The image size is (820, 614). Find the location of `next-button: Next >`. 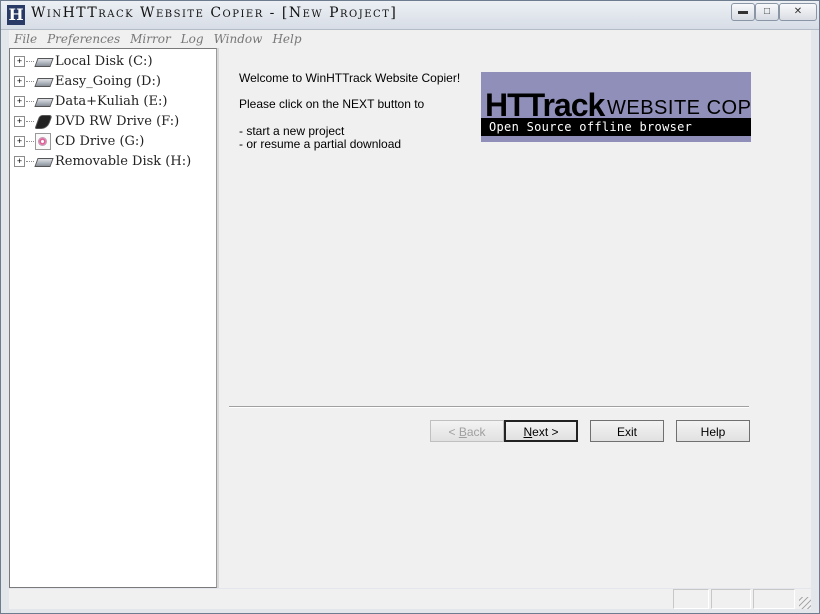

next-button: Next > is located at coordinates (541, 431).